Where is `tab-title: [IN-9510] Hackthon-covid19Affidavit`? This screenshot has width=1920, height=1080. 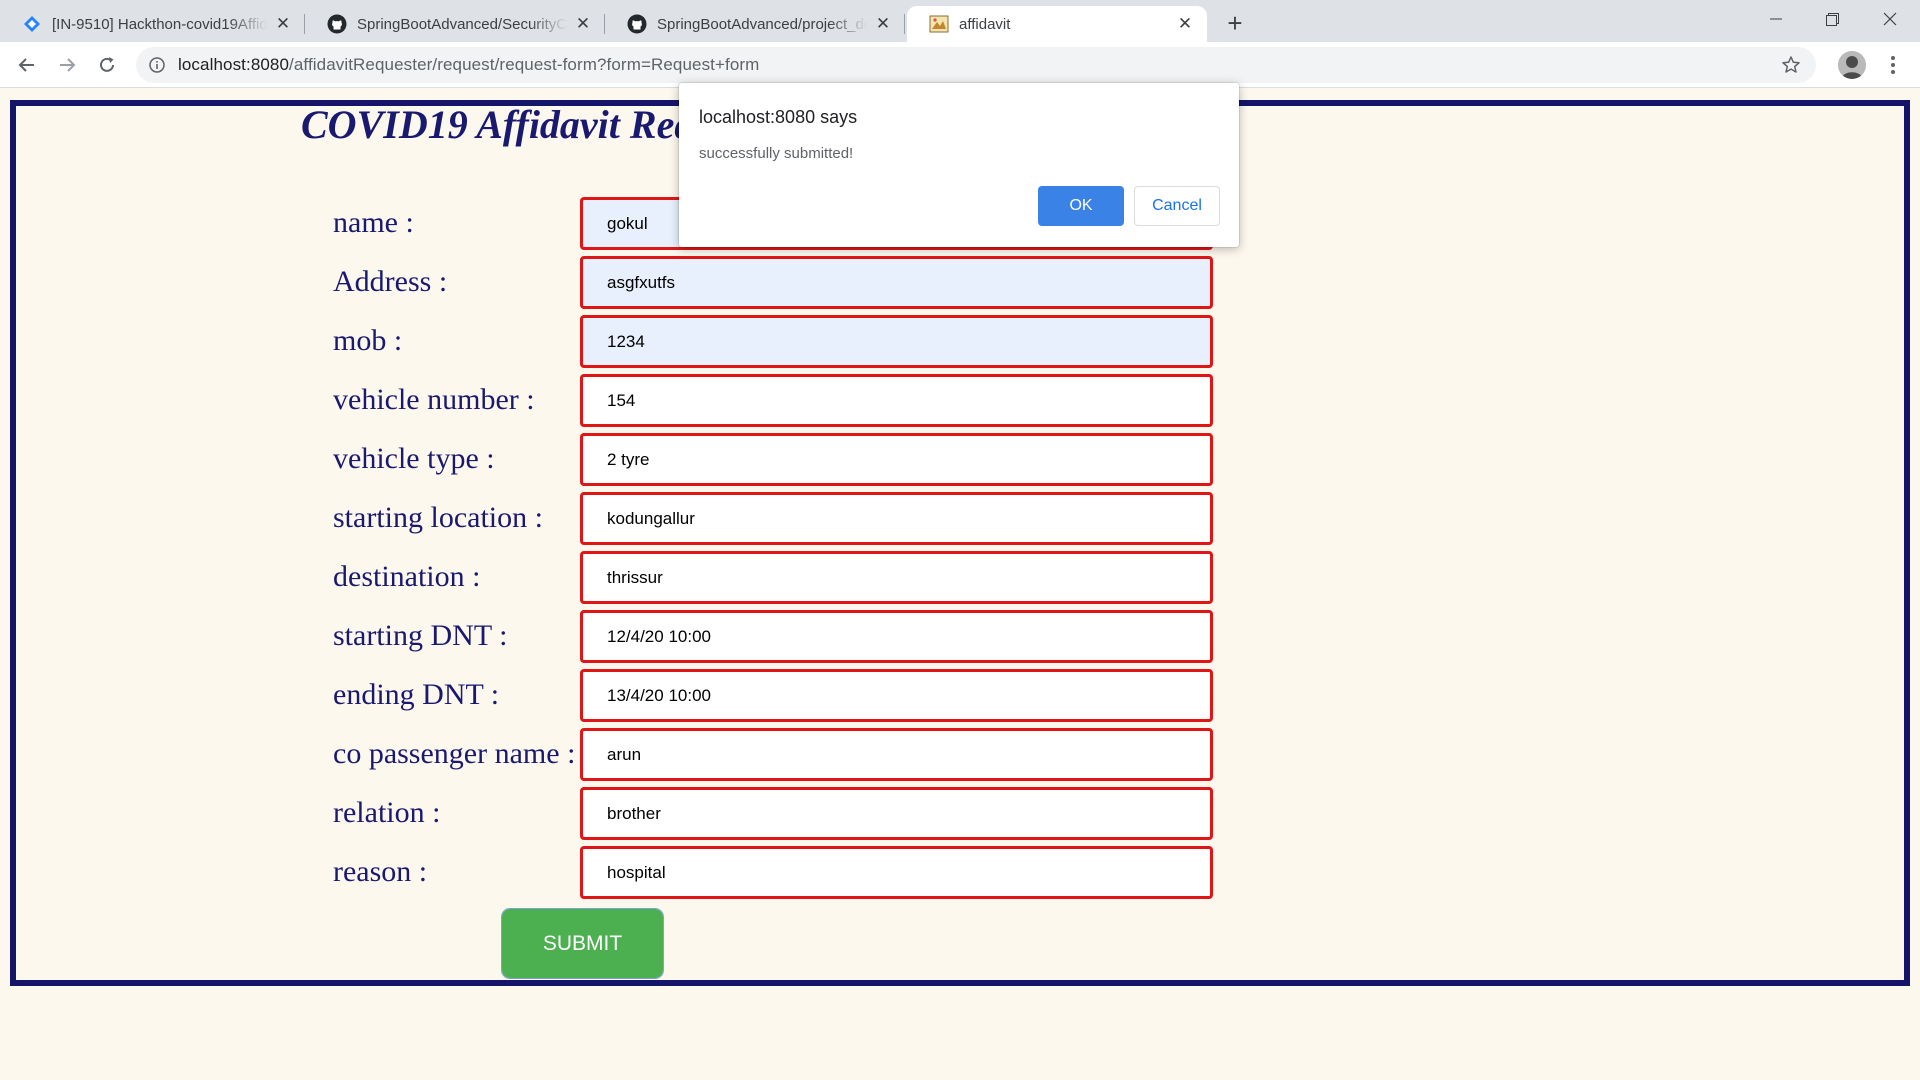 tab-title: [IN-9510] Hackthon-covid19Affidavit is located at coordinates (159, 24).